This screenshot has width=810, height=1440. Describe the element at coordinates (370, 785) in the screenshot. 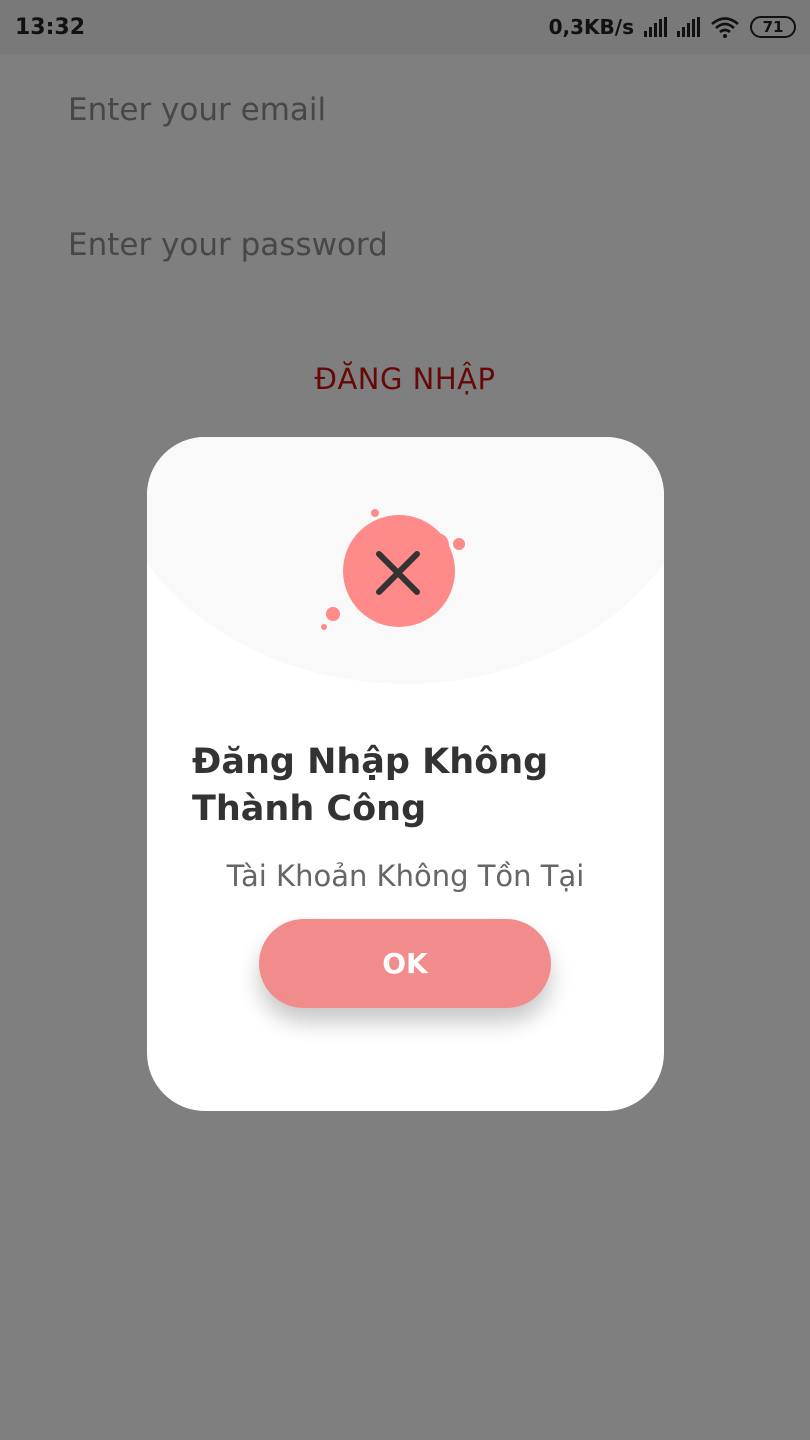

I see `dialog-title: Đăng Nhập Không Thành Công` at that location.